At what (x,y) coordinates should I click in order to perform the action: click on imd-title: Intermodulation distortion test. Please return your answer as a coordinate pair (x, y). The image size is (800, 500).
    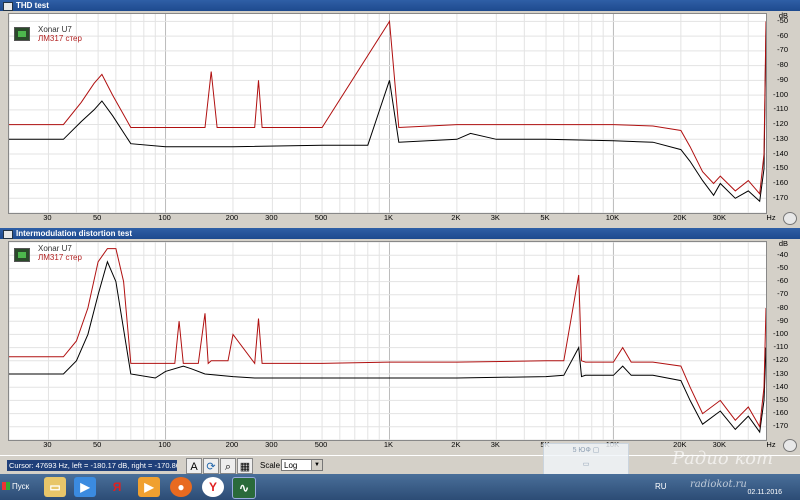
    Looking at the image, I should click on (74, 233).